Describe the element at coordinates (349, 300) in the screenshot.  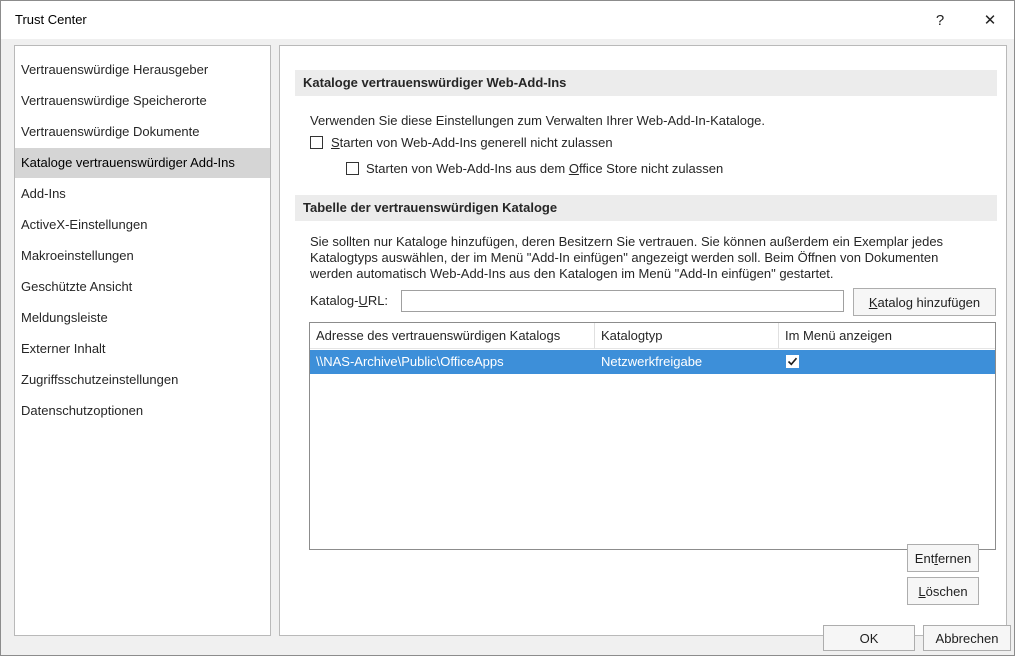
I see `catalog-url-label: Katalog-URL:` at that location.